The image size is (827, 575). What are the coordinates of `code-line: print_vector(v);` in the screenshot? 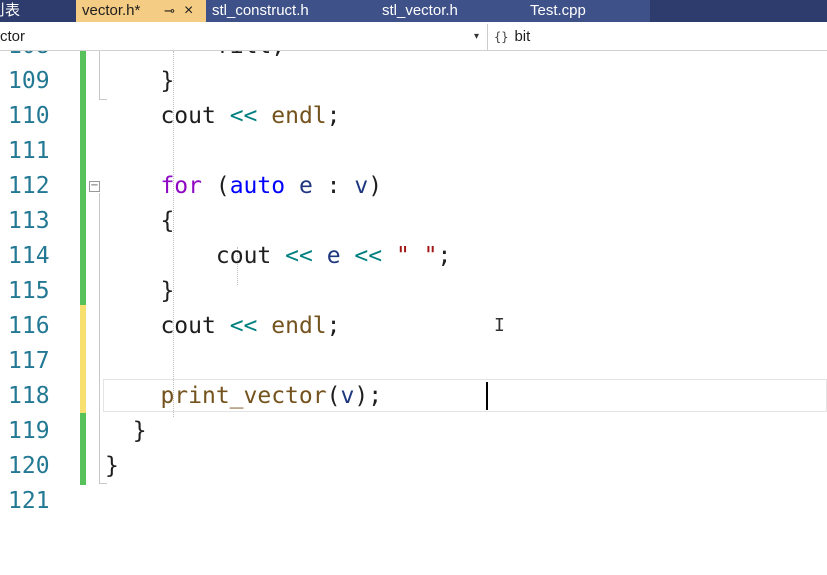 It's located at (243, 396).